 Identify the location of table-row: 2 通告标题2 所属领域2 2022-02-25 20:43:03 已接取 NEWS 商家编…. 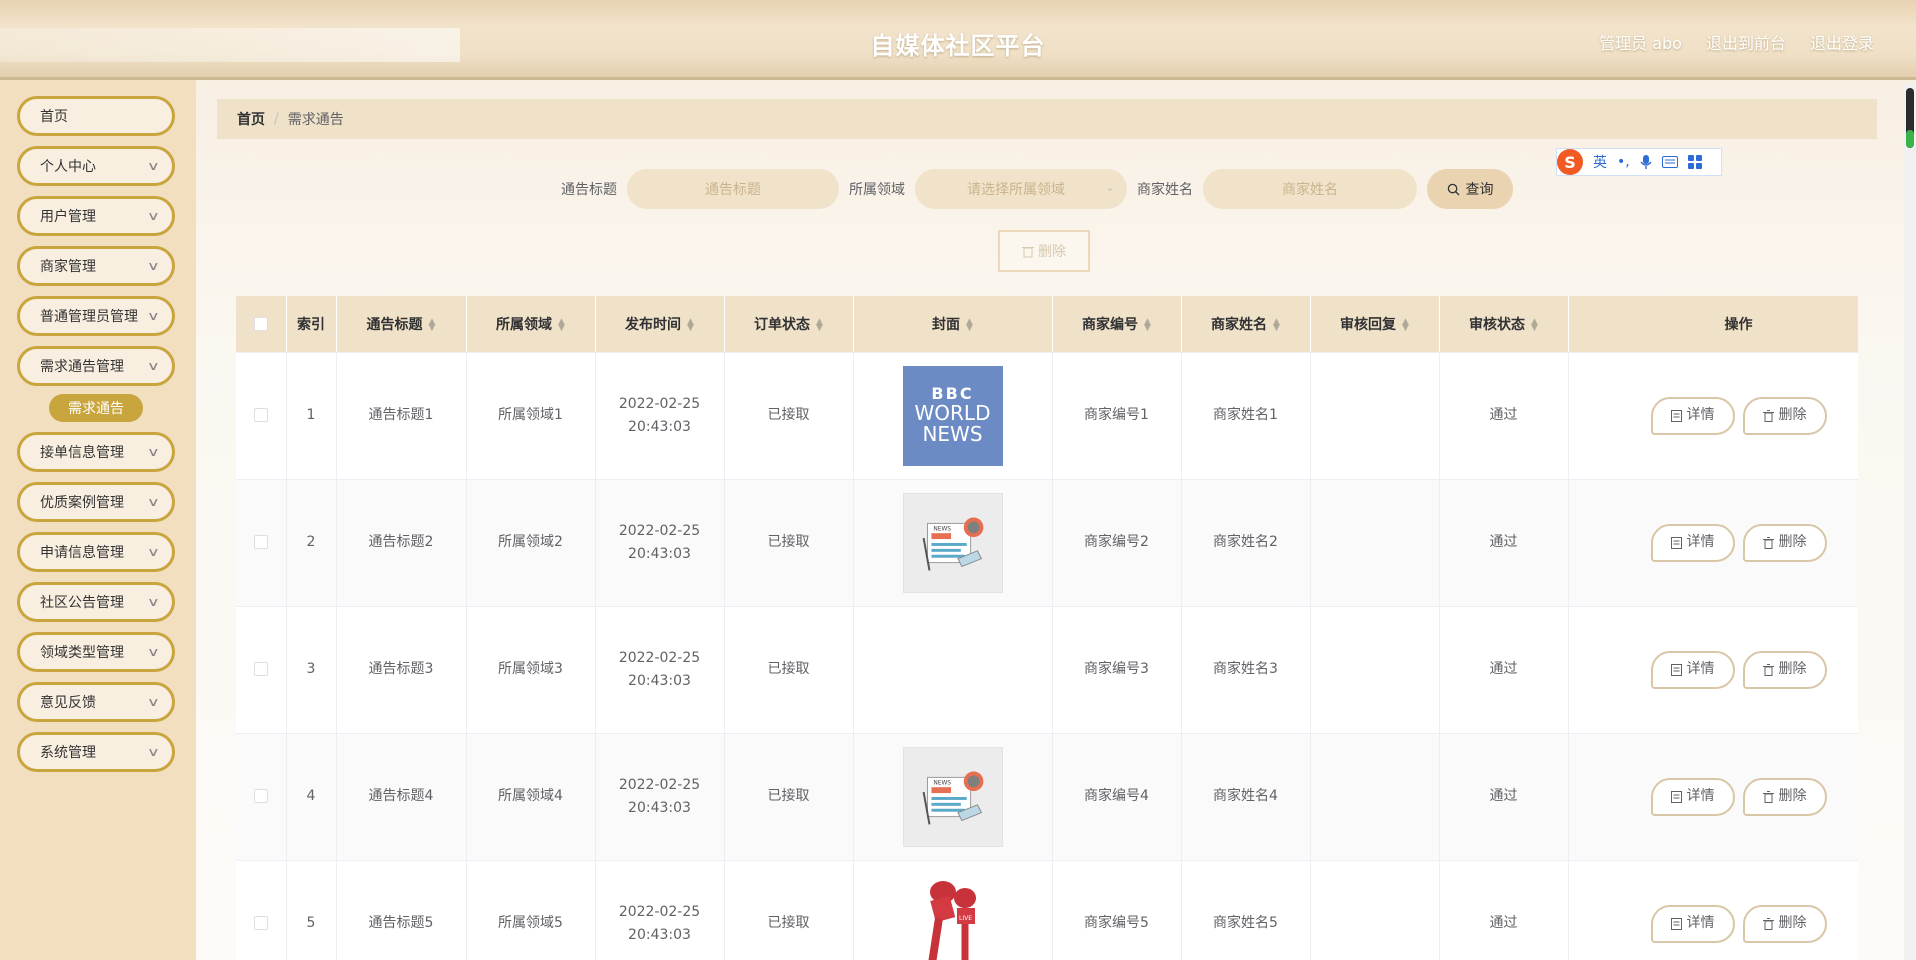
(1047, 543).